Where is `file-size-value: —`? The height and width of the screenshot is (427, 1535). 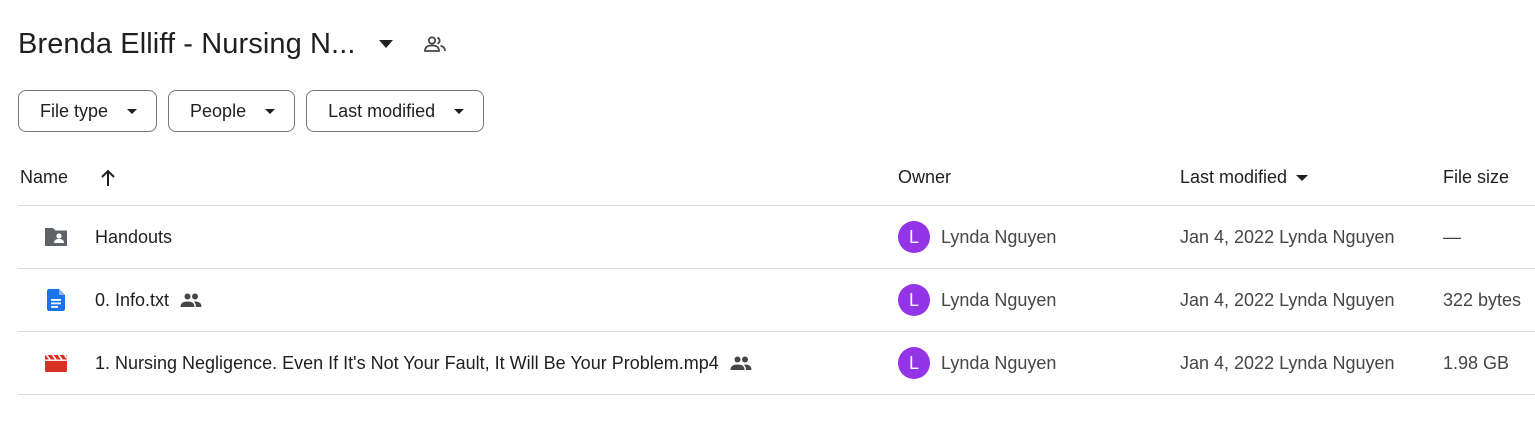 file-size-value: — is located at coordinates (1452, 236).